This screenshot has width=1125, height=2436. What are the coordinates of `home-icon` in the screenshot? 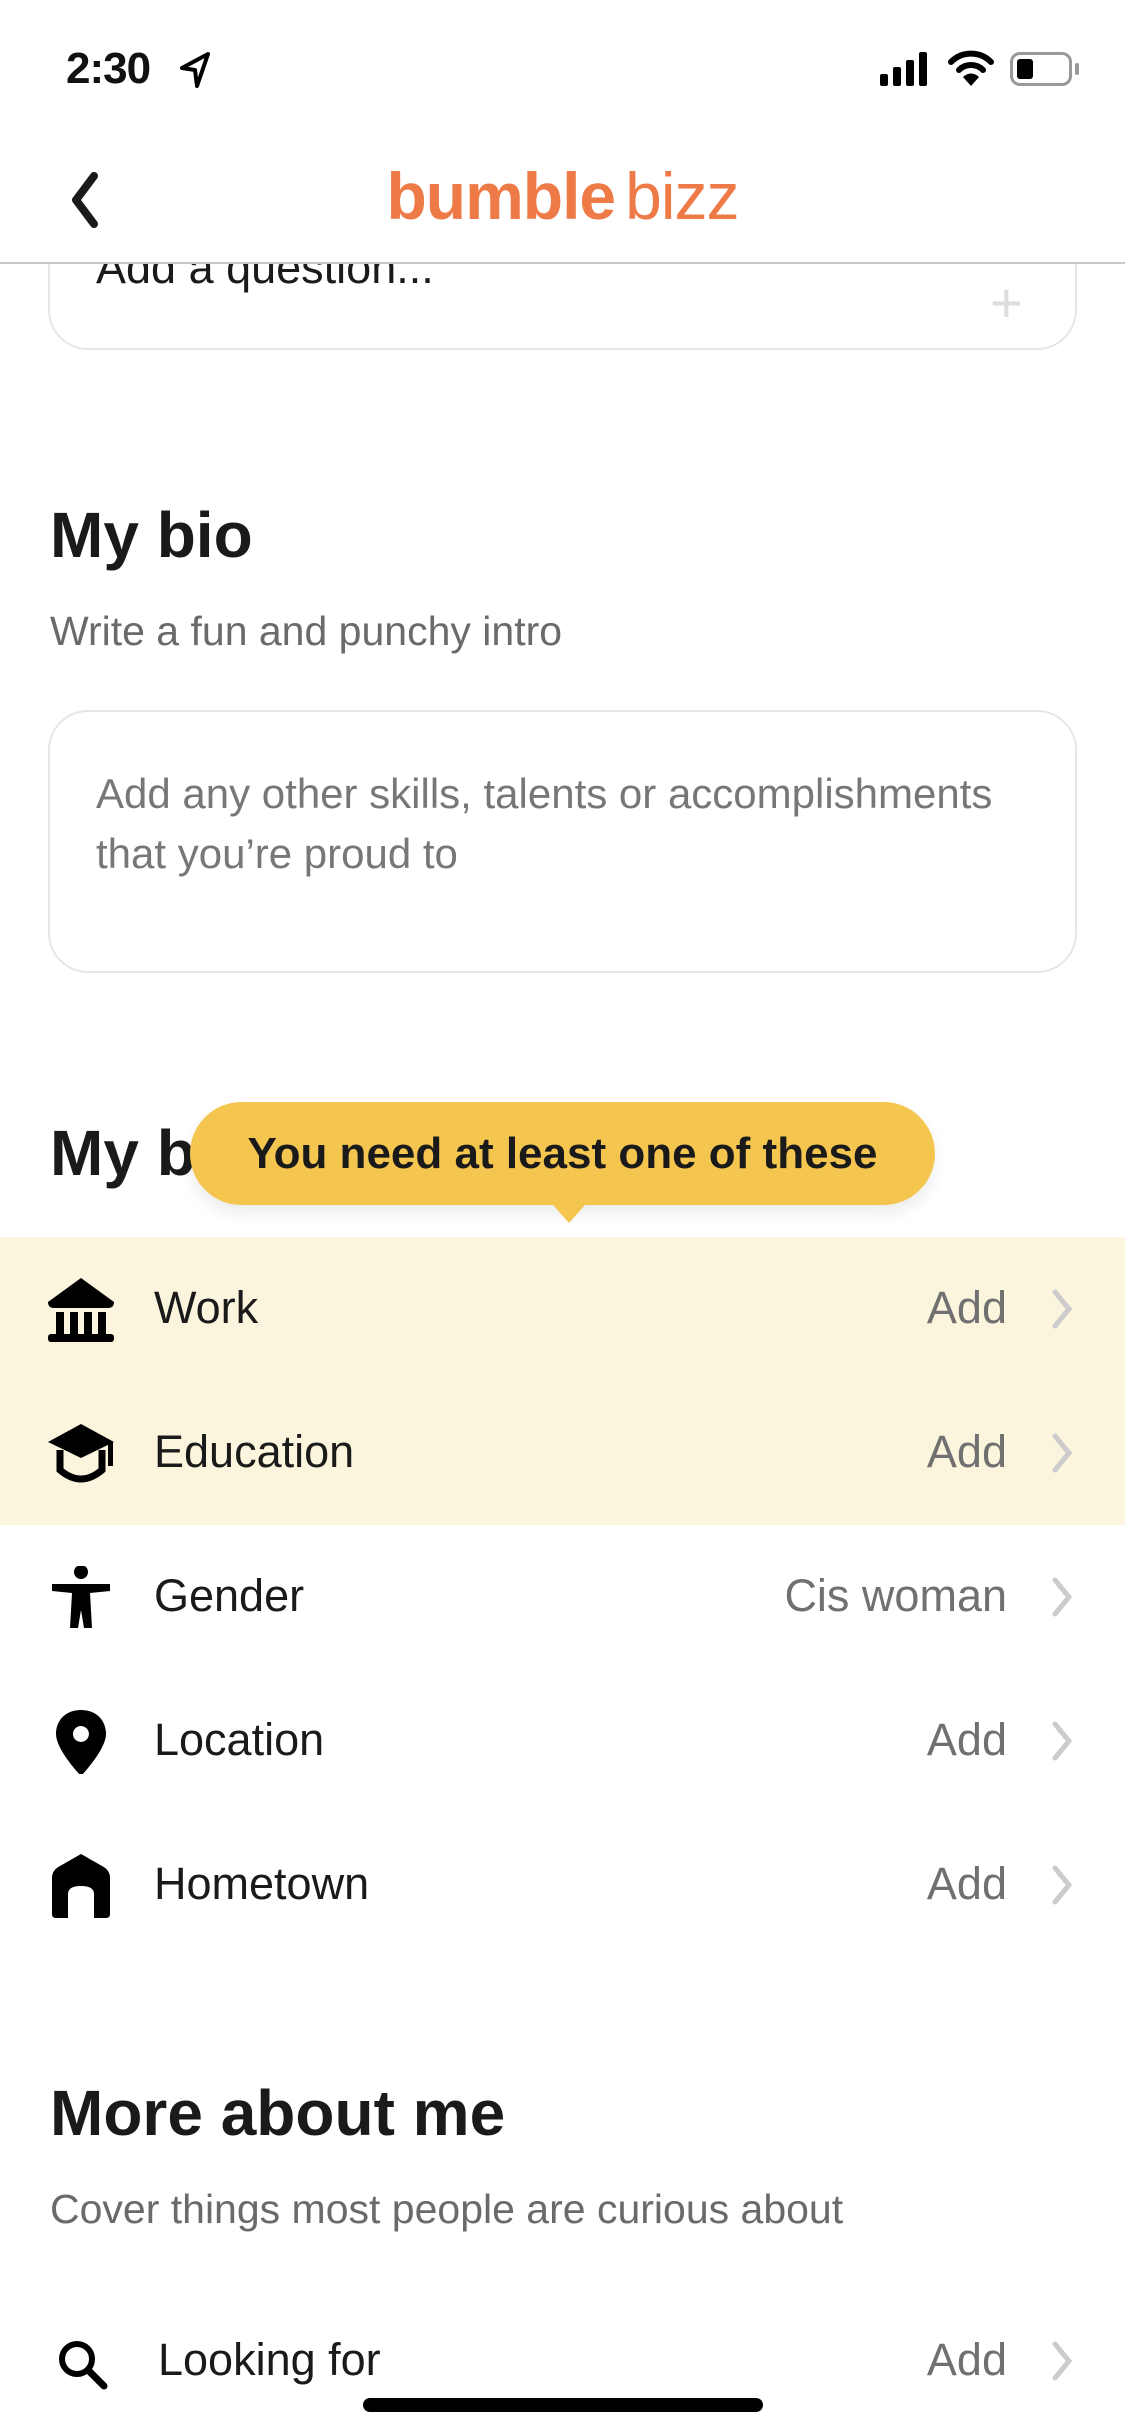 It's located at (81, 1886).